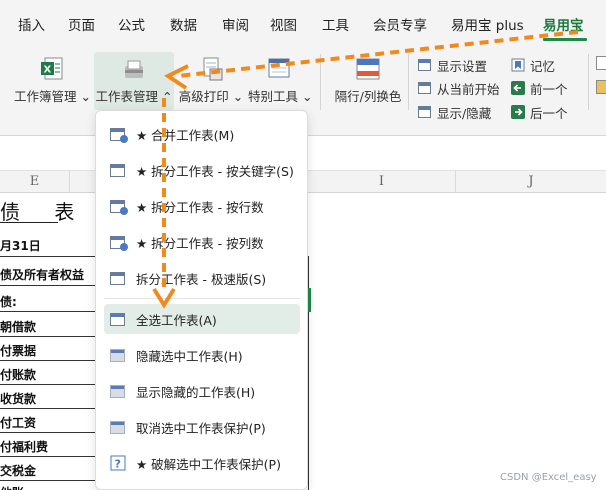 The image size is (606, 490). What do you see at coordinates (279, 69) in the screenshot?
I see `special-tools-icon` at bounding box center [279, 69].